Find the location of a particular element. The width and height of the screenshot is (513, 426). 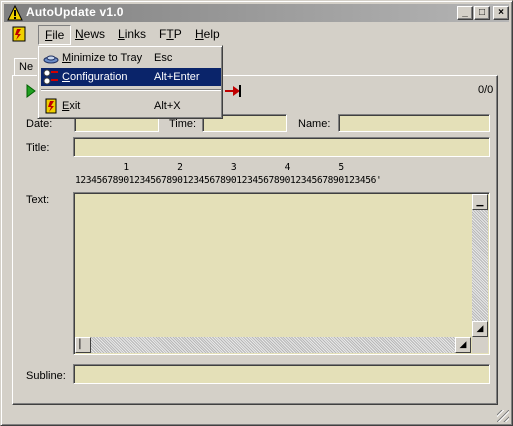

horizontal-scrollbar: ▏ ◢ is located at coordinates (273, 345).